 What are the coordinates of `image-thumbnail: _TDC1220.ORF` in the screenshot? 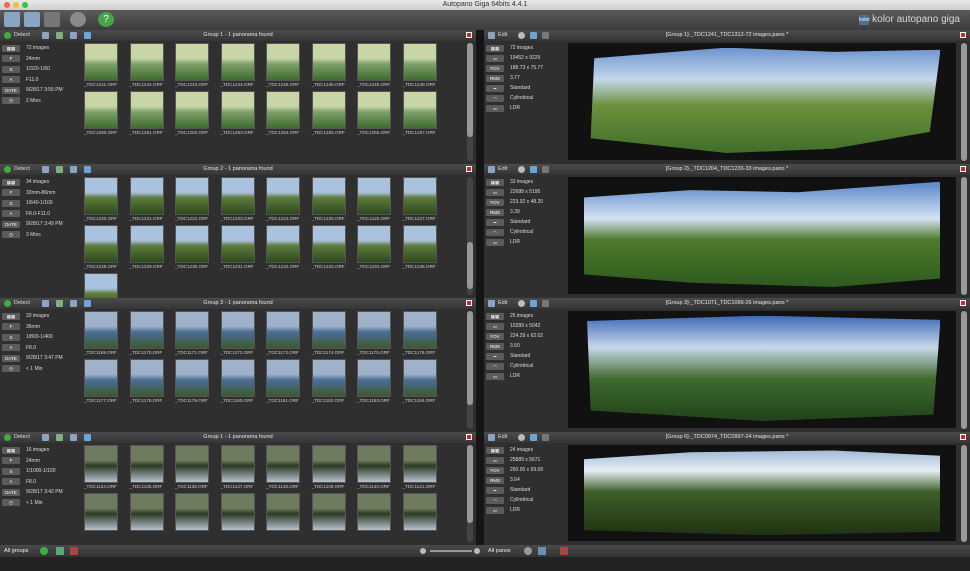 It's located at (101, 199).